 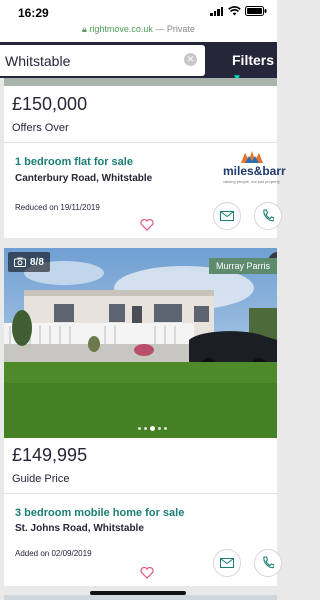 I want to click on listing-price: £150,000, so click(x=50, y=104).